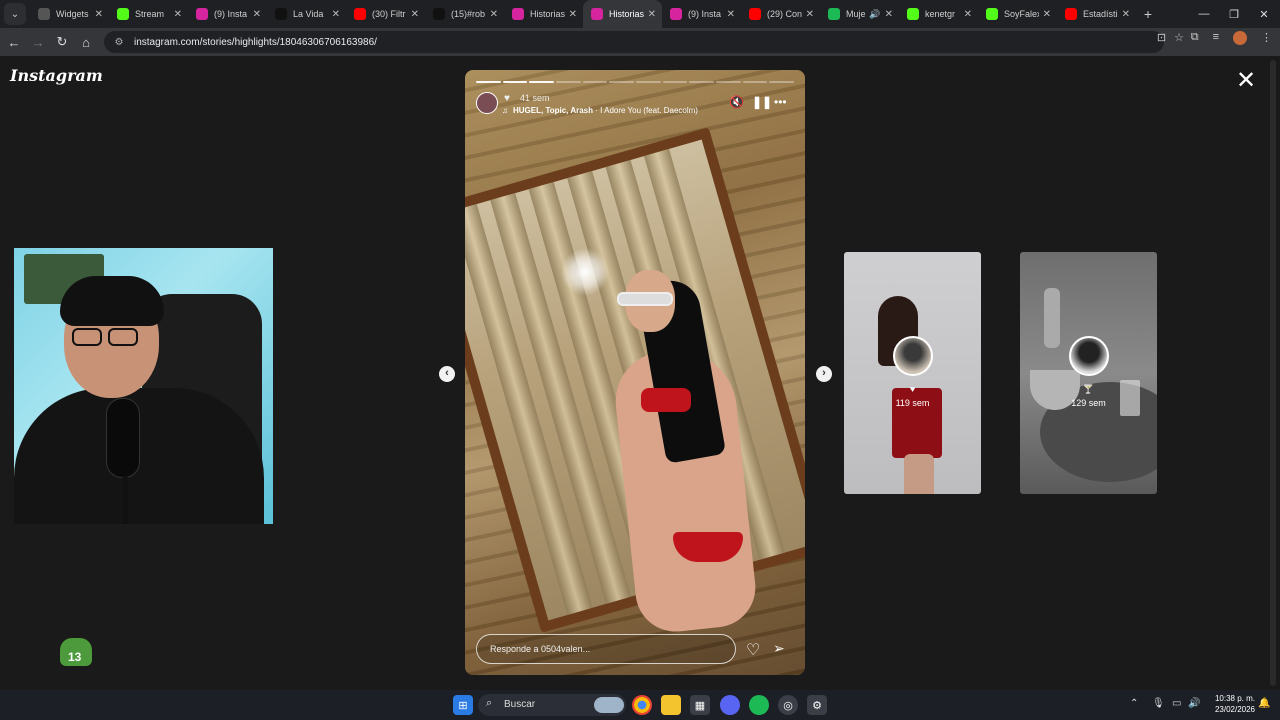 This screenshot has width=1280, height=720. Describe the element at coordinates (700, 705) in the screenshot. I see `store-icon: ▦` at that location.